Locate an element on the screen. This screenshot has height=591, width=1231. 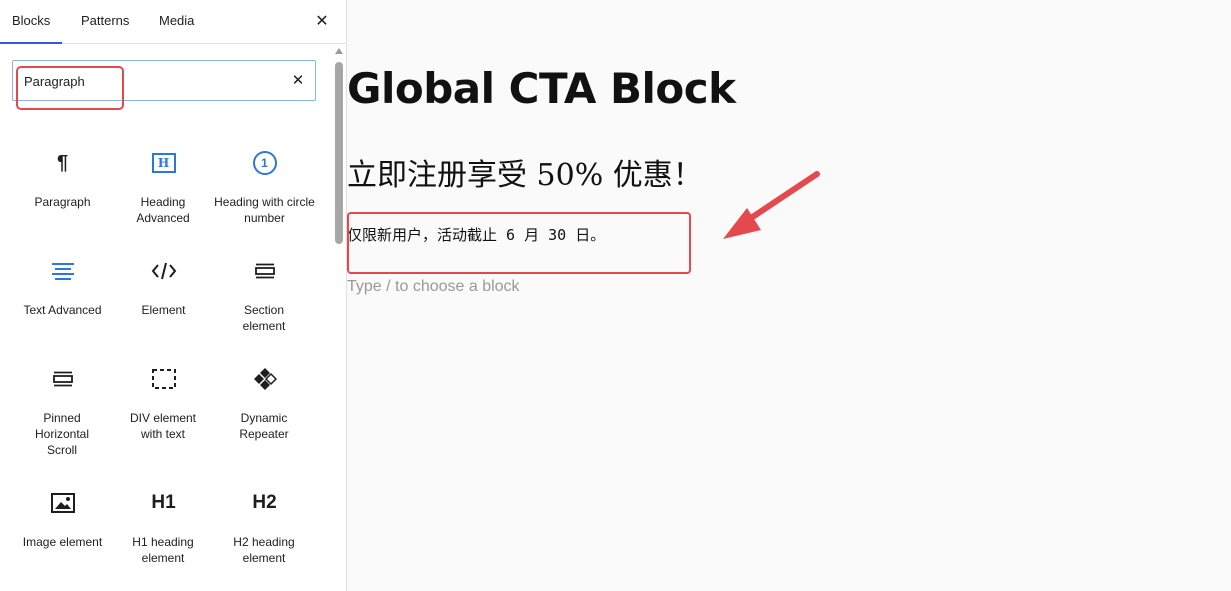
block-label: Heading with circle number is located at coordinates (264, 210).